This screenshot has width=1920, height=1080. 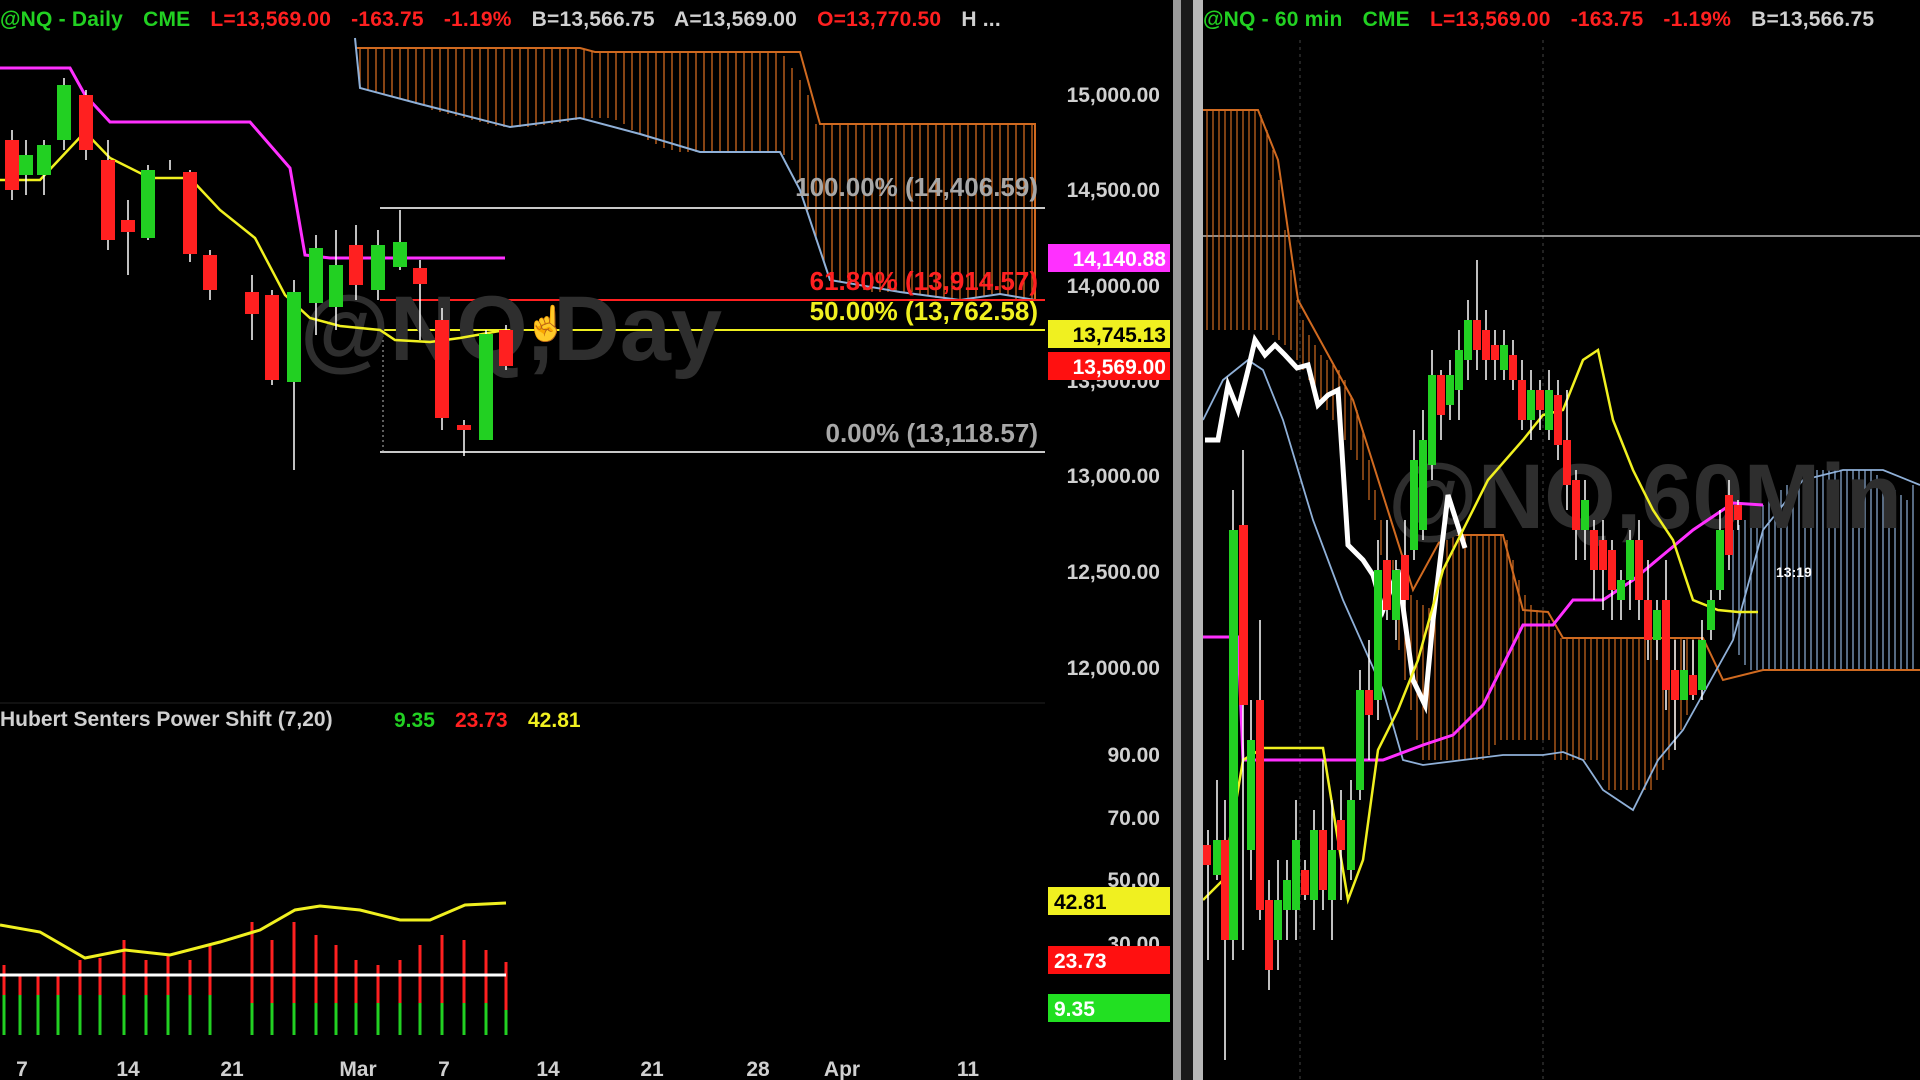 What do you see at coordinates (167, 19) in the screenshot?
I see `daily-exchange: CME` at bounding box center [167, 19].